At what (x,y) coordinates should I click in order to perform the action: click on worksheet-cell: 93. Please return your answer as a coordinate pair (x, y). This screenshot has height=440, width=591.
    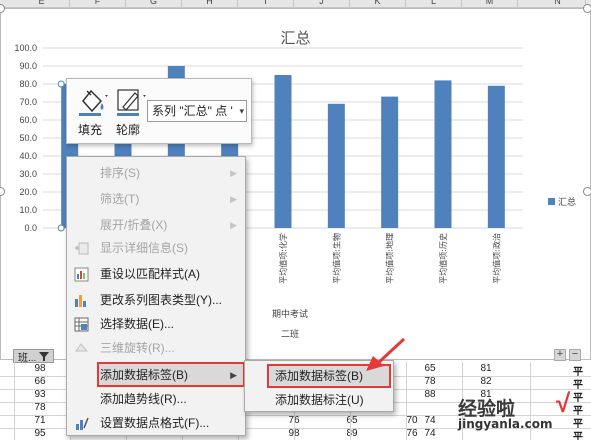
    Looking at the image, I should click on (40, 394).